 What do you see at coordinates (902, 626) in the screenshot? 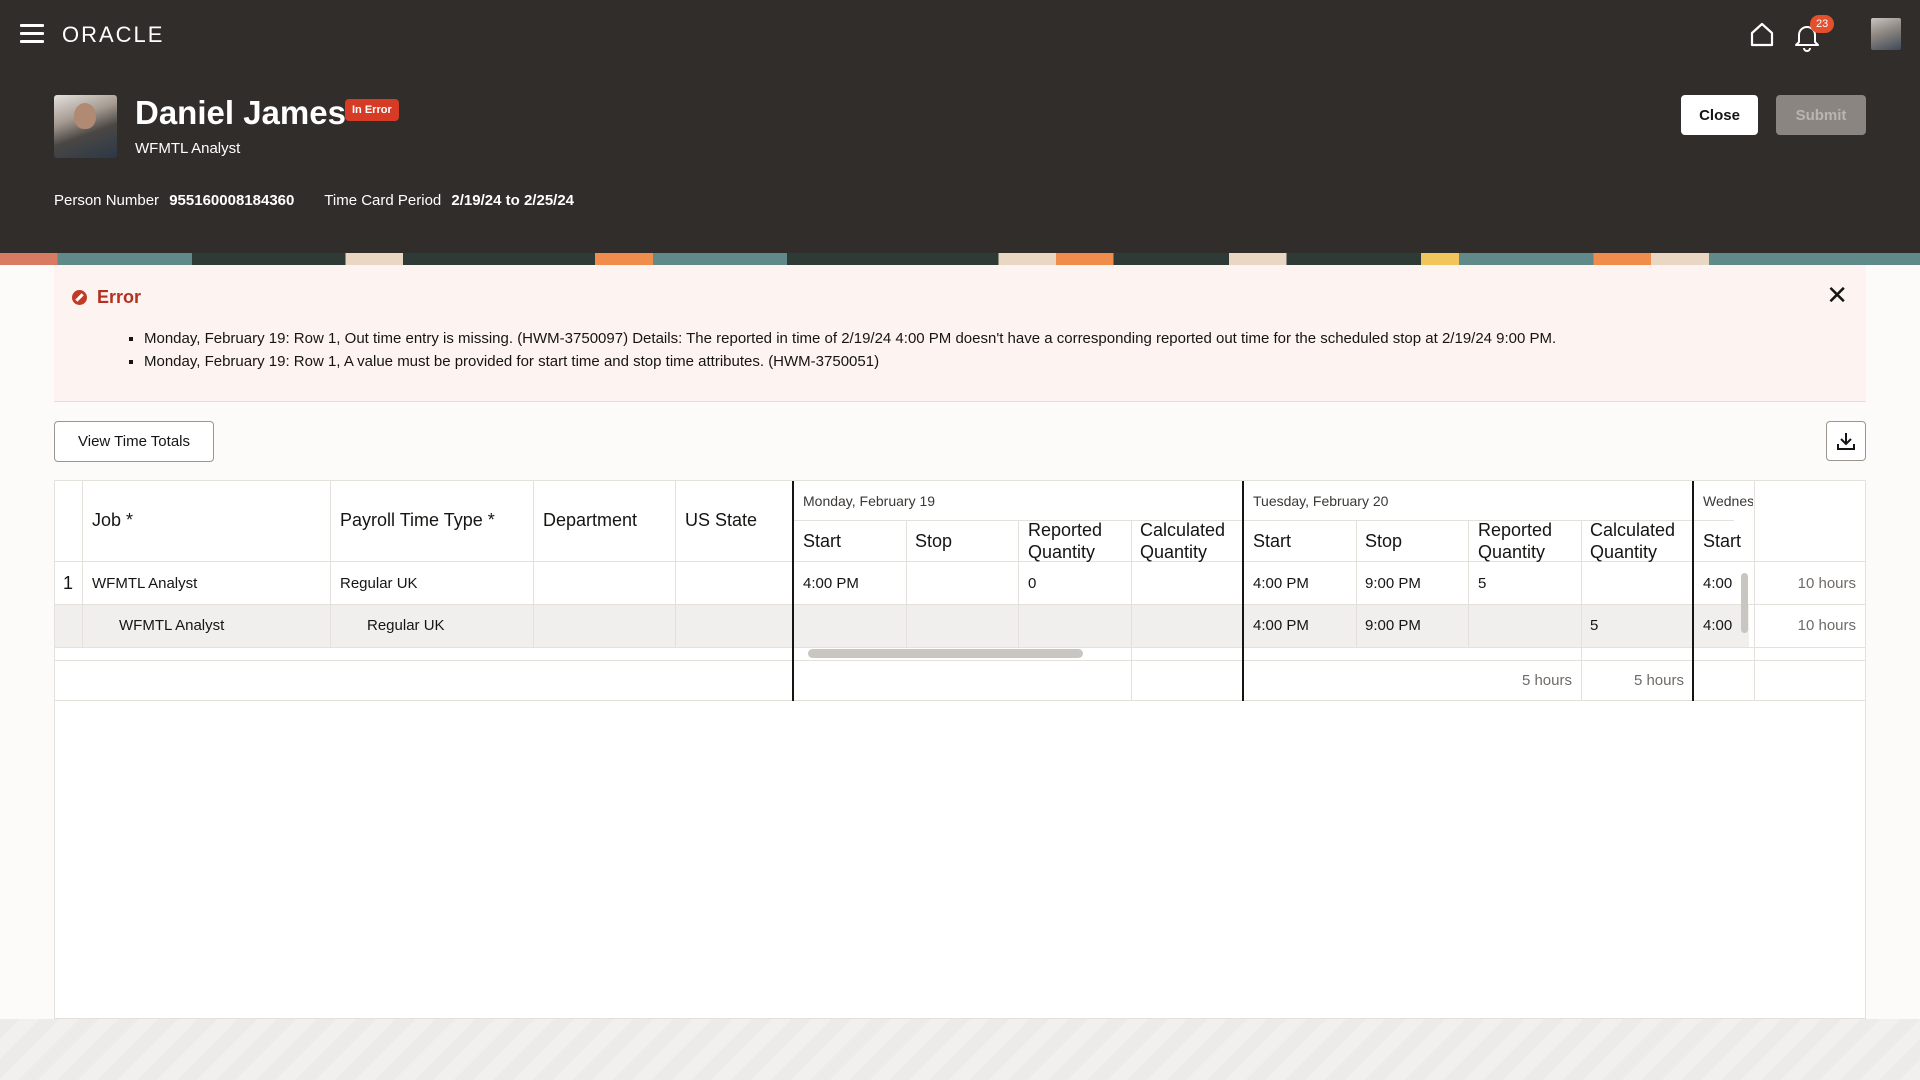
I see `table-row-highlight` at bounding box center [902, 626].